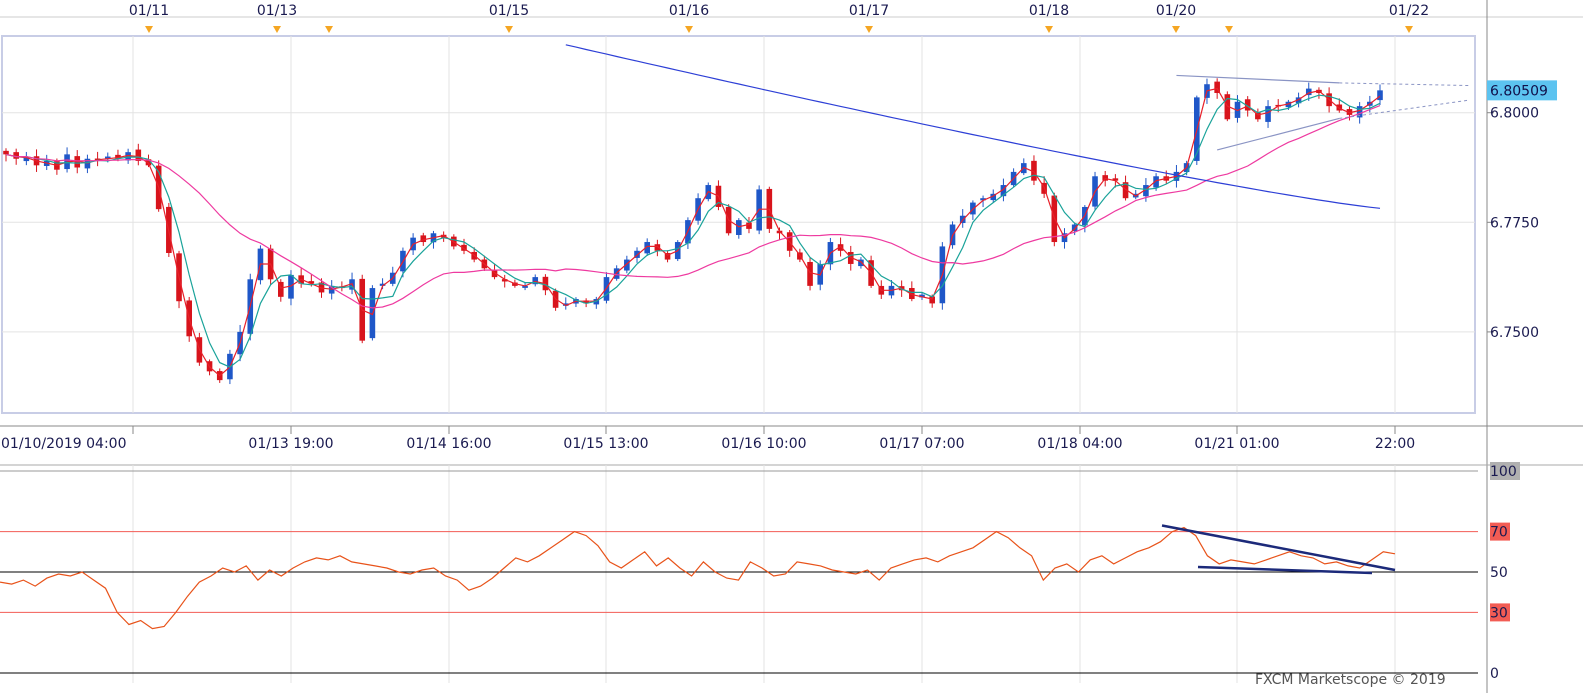 The width and height of the screenshot is (1583, 697). I want to click on watermark-layer: FXCM Marketscope © 2019, so click(1350, 680).